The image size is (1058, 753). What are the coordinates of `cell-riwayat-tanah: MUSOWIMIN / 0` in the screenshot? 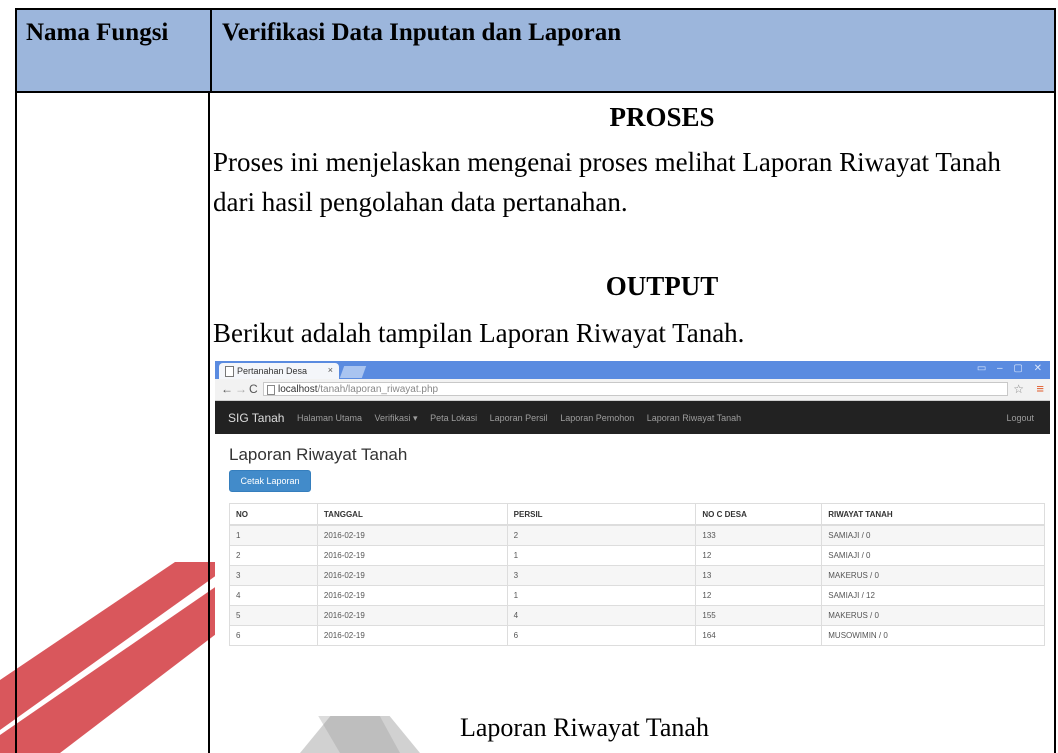 It's located at (933, 635).